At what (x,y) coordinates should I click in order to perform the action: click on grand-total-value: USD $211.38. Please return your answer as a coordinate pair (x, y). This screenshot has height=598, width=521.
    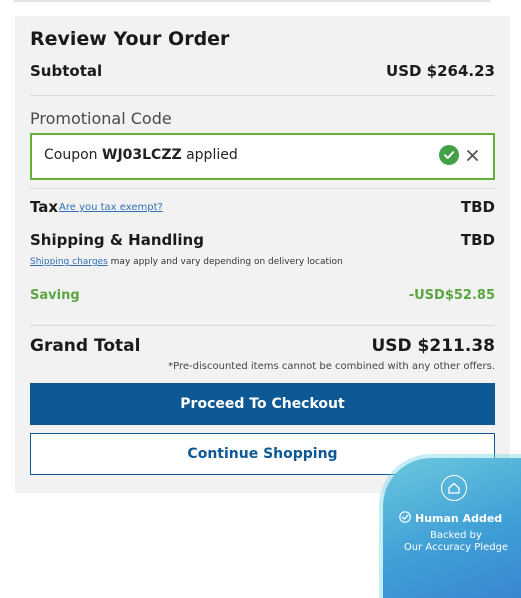
    Looking at the image, I should click on (433, 346).